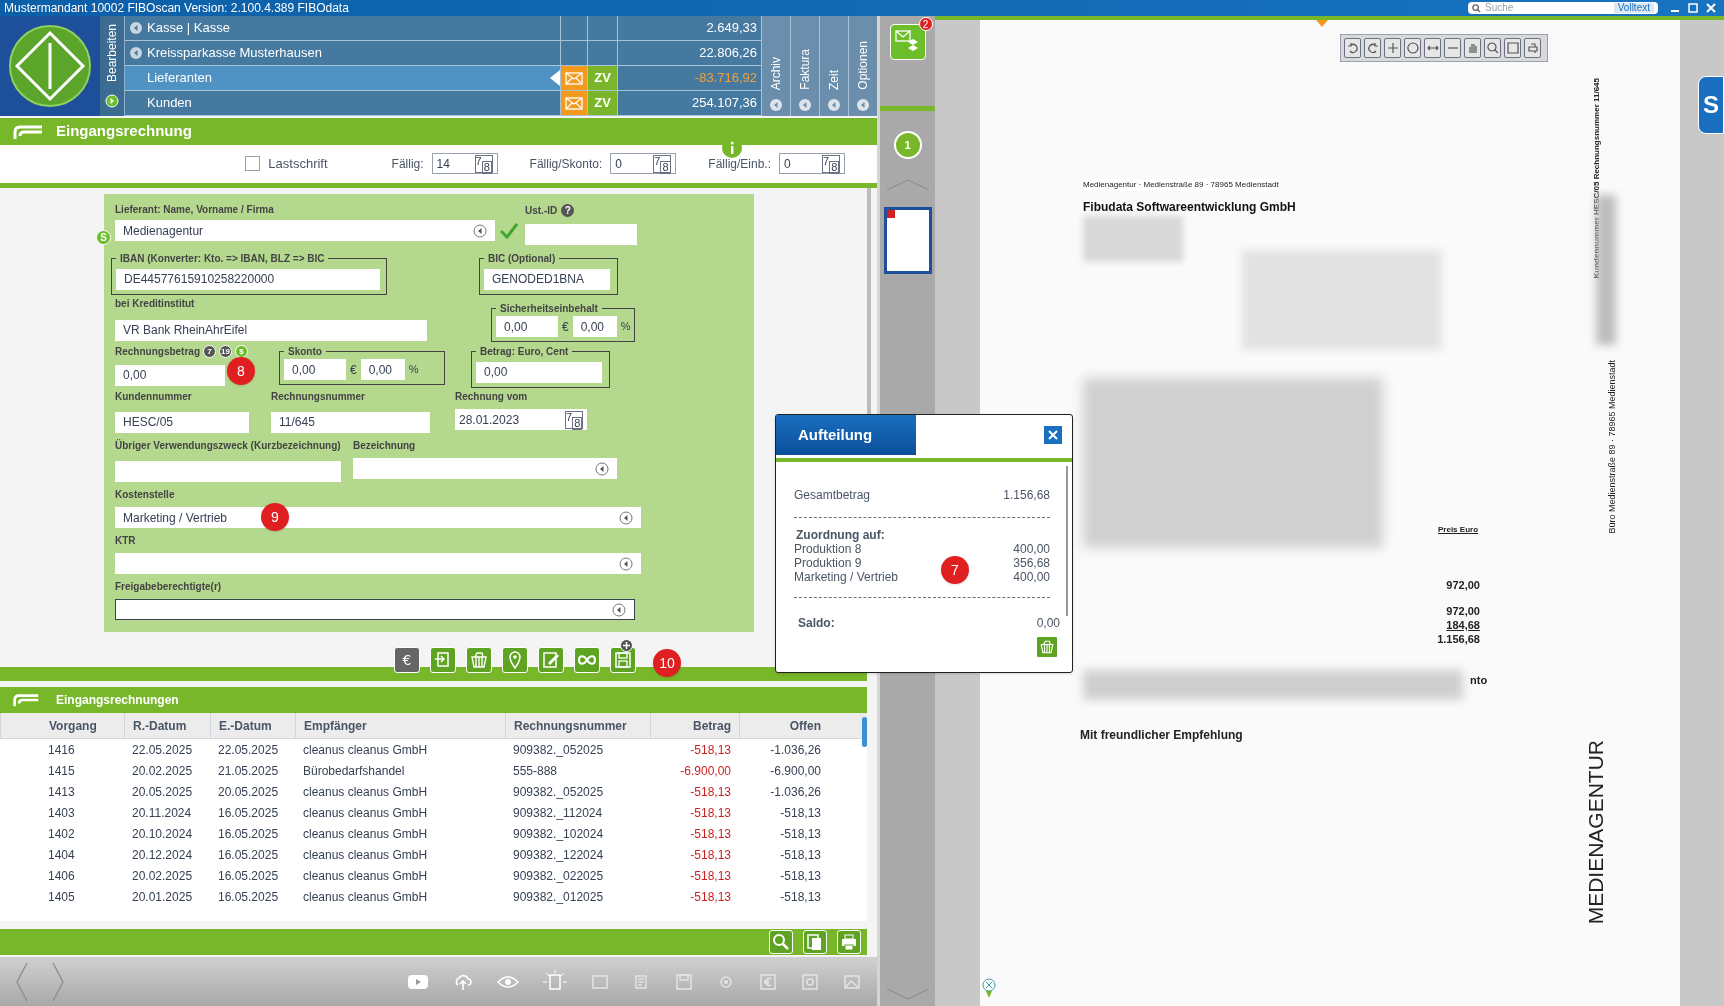 This screenshot has width=1724, height=1006. Describe the element at coordinates (925, 24) in the screenshot. I see `notification-badge: 2` at that location.